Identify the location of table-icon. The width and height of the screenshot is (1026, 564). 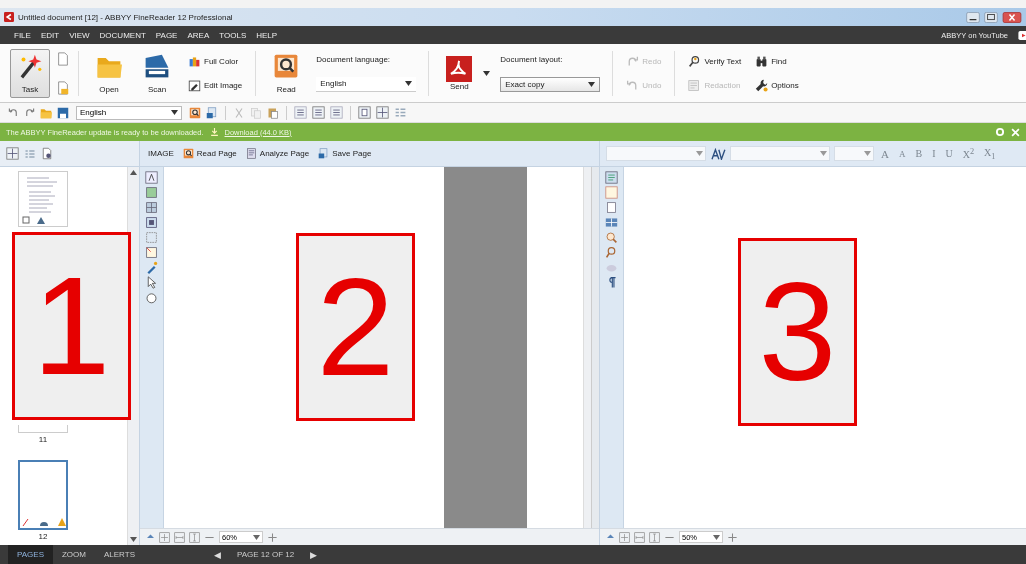
(611, 222).